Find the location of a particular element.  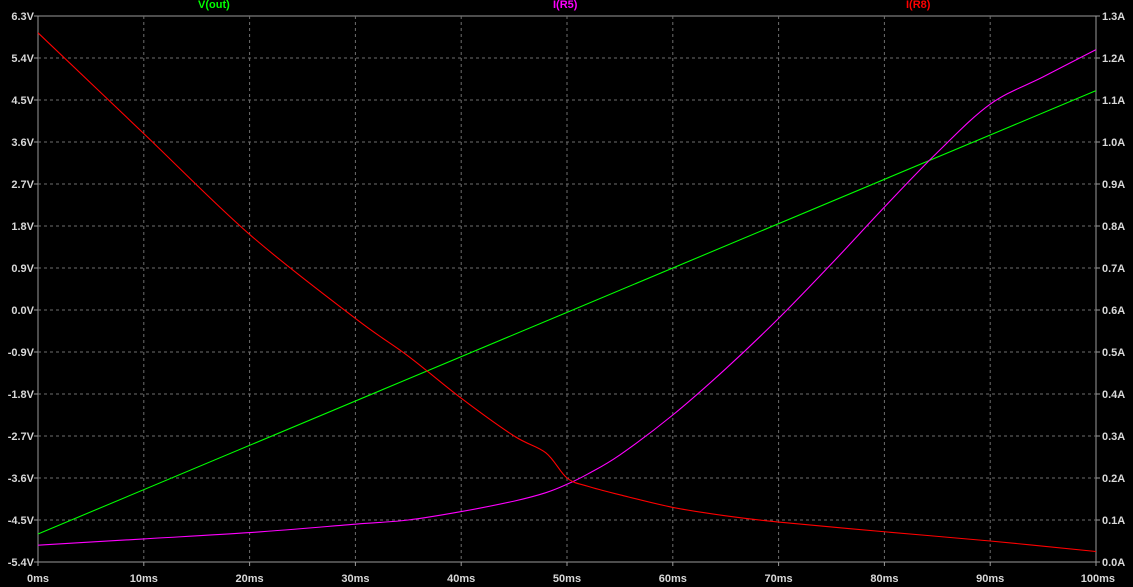

left-tick-label: 4.5V is located at coordinates (22, 101).